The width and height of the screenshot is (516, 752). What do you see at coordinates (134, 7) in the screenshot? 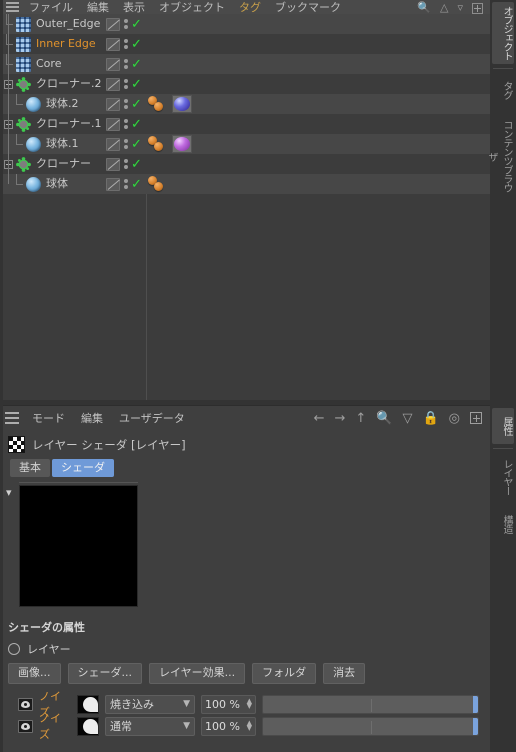
I see `menu-item-view: 表示` at bounding box center [134, 7].